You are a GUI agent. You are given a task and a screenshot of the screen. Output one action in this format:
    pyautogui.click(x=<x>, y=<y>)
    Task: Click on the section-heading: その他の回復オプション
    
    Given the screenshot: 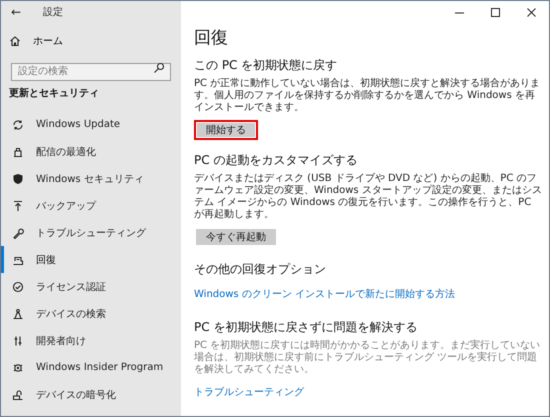 What is the action you would take?
    pyautogui.click(x=260, y=269)
    